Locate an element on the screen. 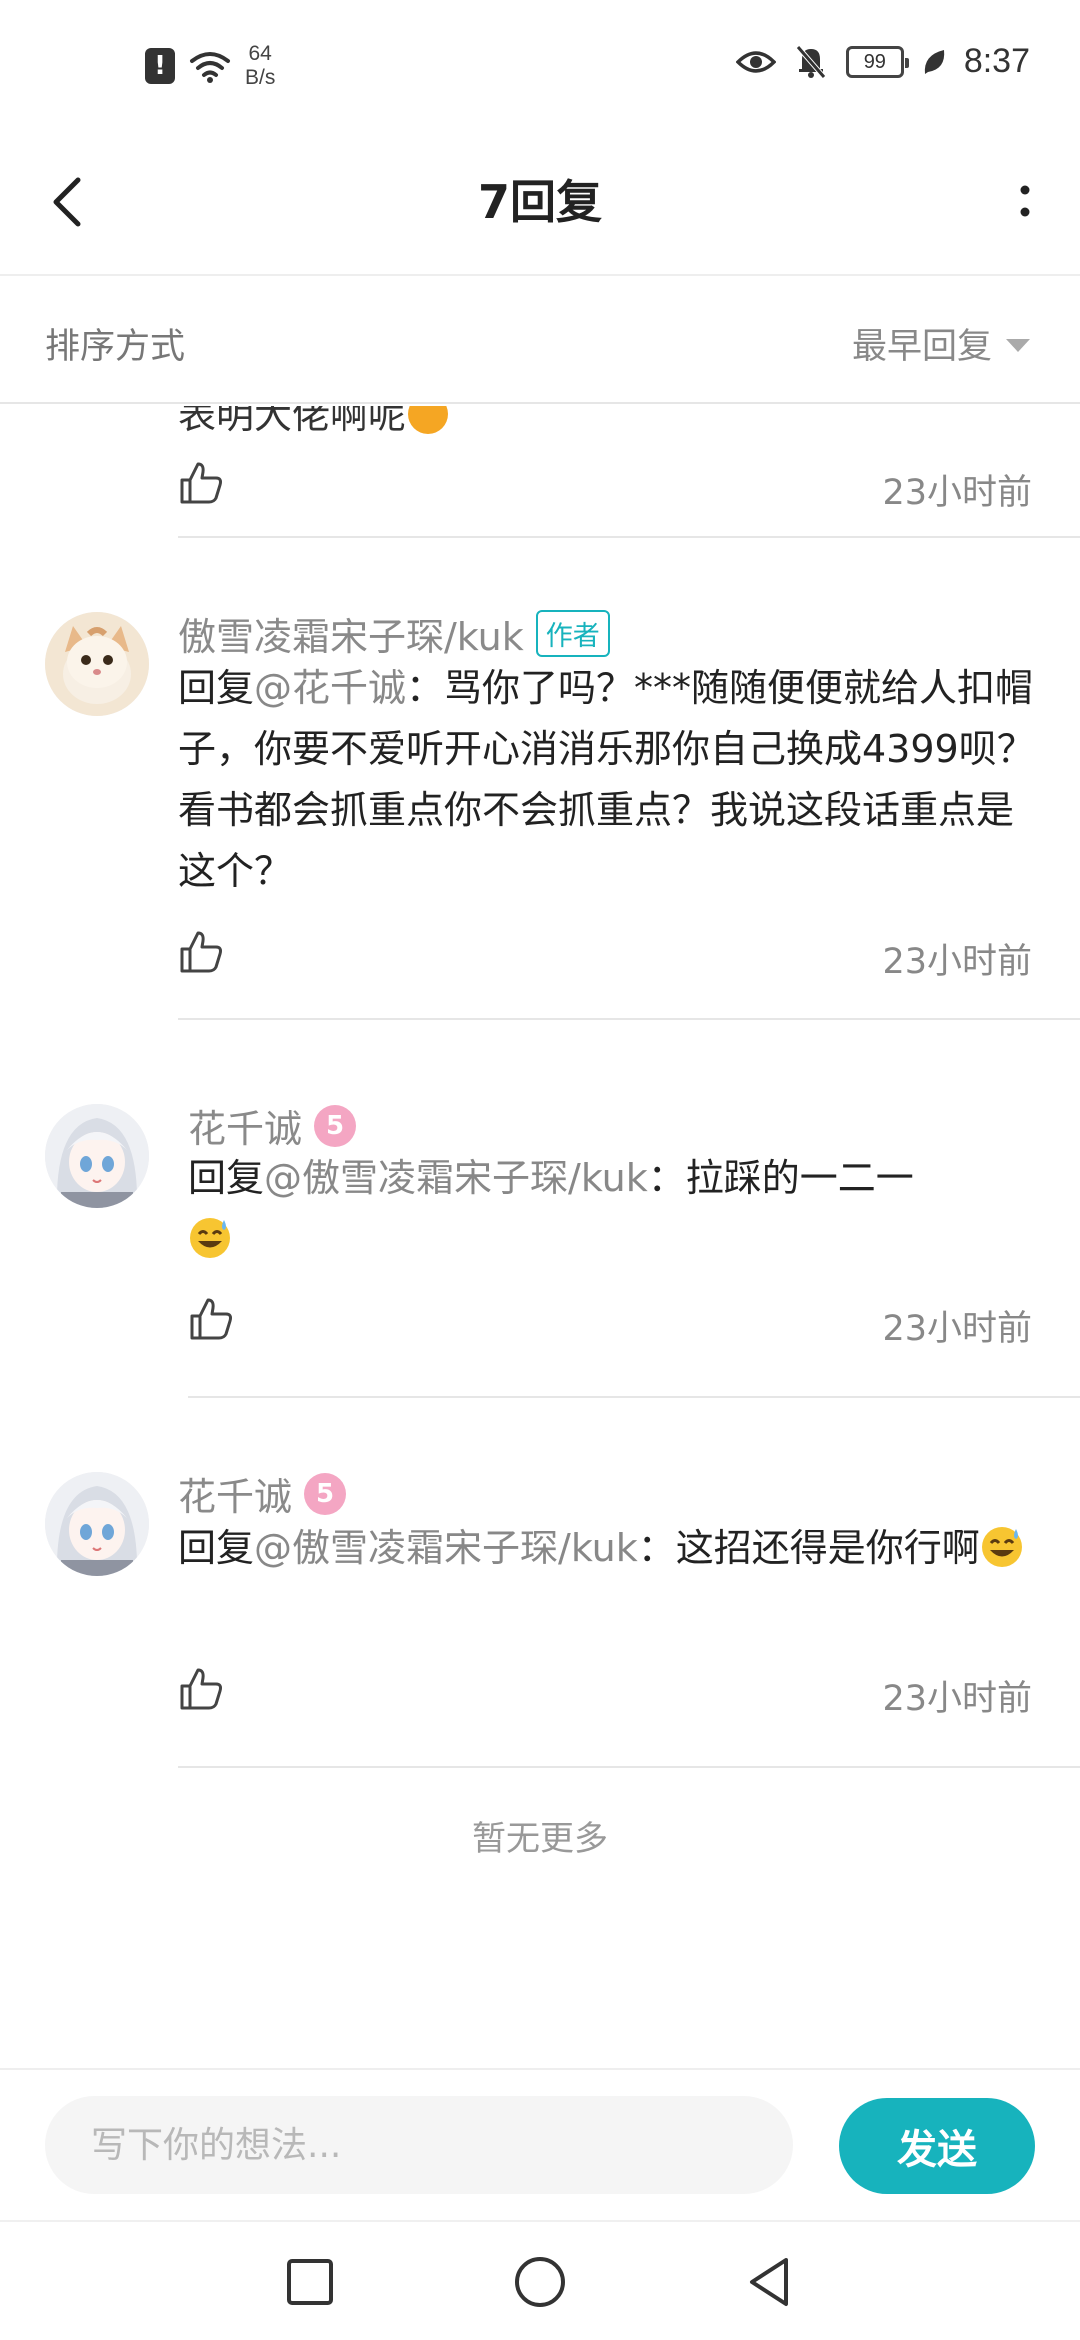 This screenshot has height=2340, width=1080. network-speed-unit: B/s is located at coordinates (260, 77).